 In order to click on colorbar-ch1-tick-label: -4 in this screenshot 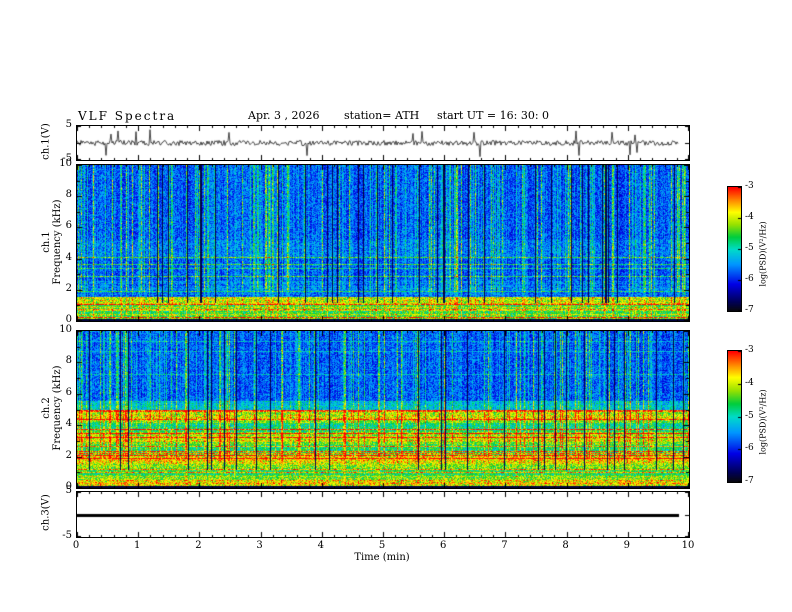, I will do `click(749, 217)`.